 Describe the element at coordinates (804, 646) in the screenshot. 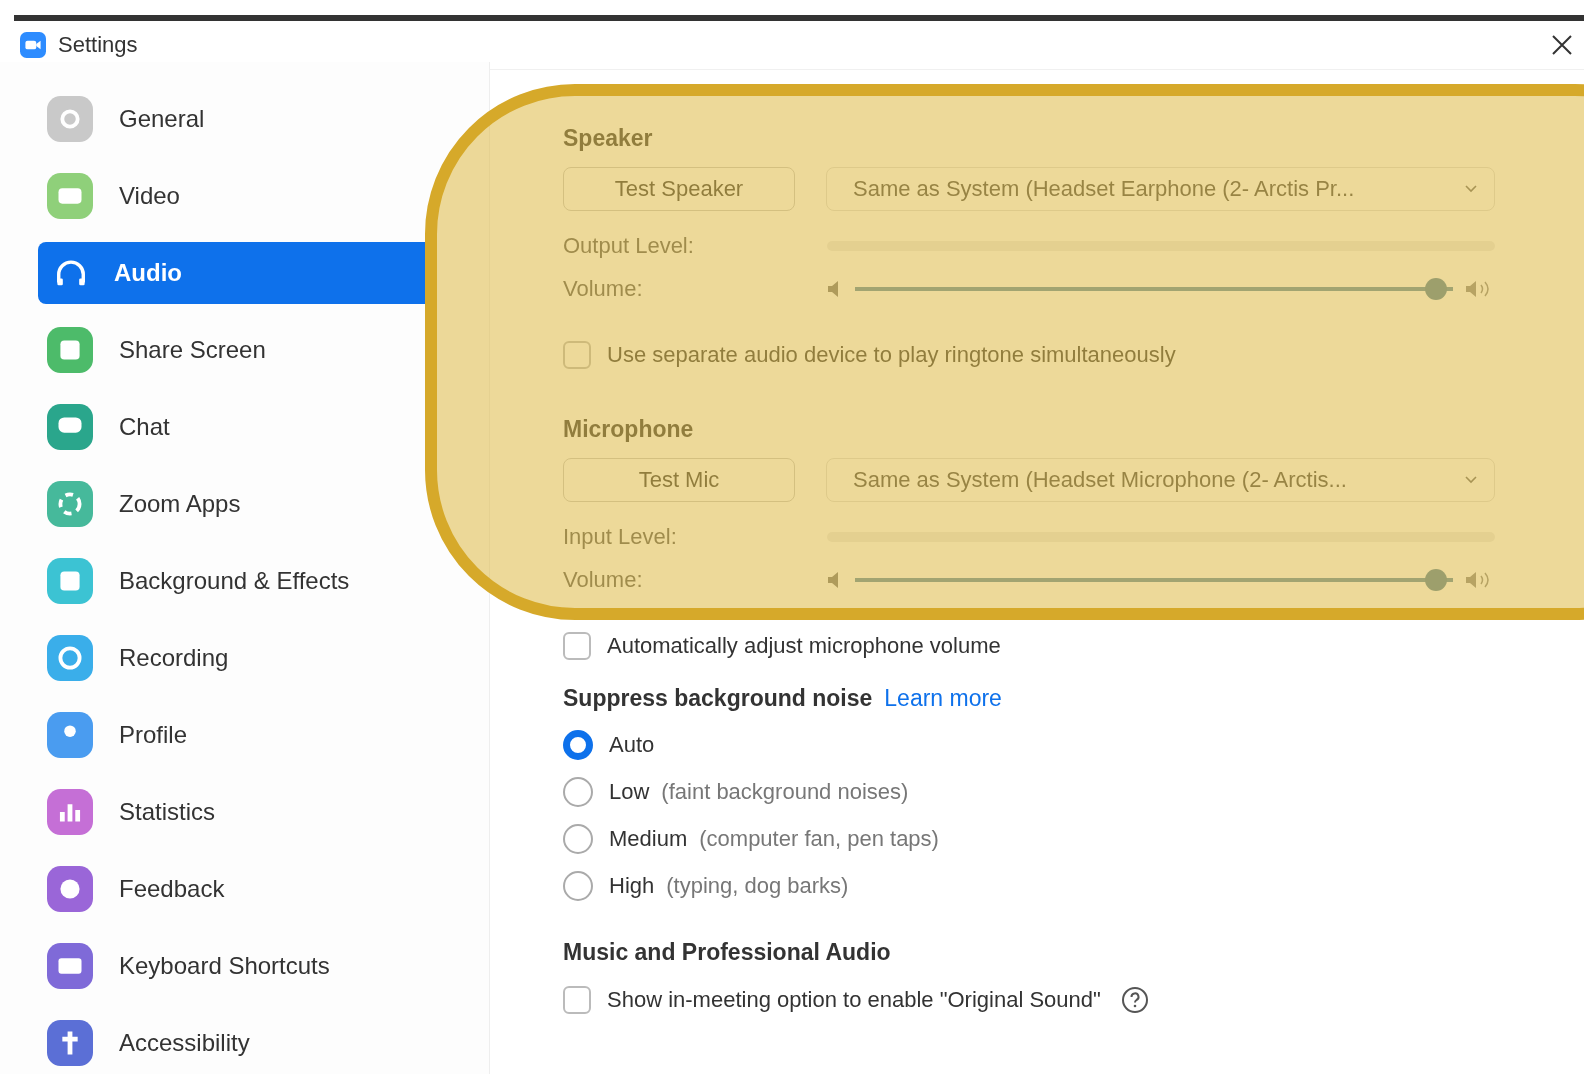

I see `checkbox-label: Automatically adjust microphone volume` at that location.